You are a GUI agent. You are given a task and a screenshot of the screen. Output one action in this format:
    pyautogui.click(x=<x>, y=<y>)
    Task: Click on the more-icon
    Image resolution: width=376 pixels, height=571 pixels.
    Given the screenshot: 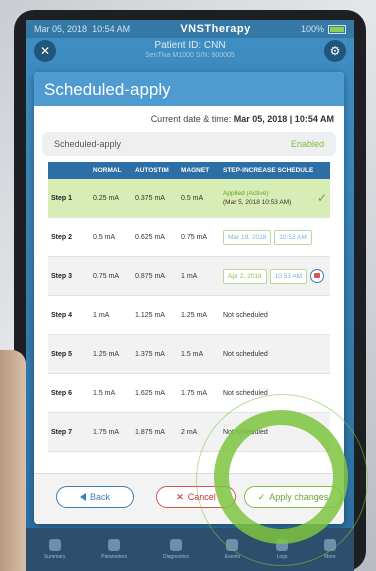 What is the action you would take?
    pyautogui.click(x=329, y=545)
    